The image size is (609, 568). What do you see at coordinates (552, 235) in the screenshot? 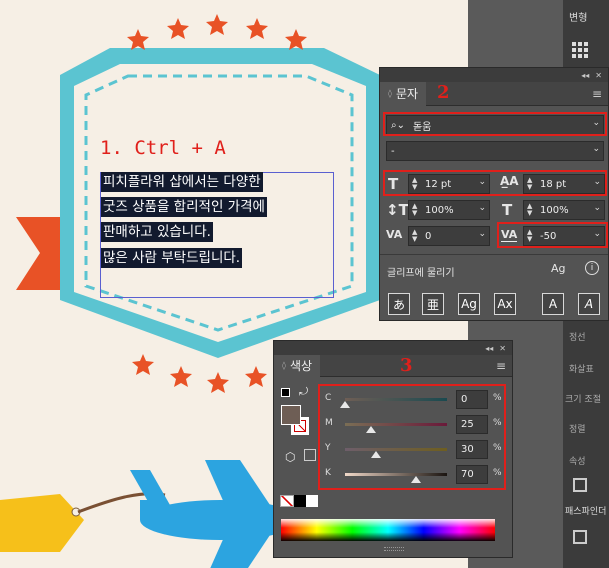
I see `annotation-box-tracking` at bounding box center [552, 235].